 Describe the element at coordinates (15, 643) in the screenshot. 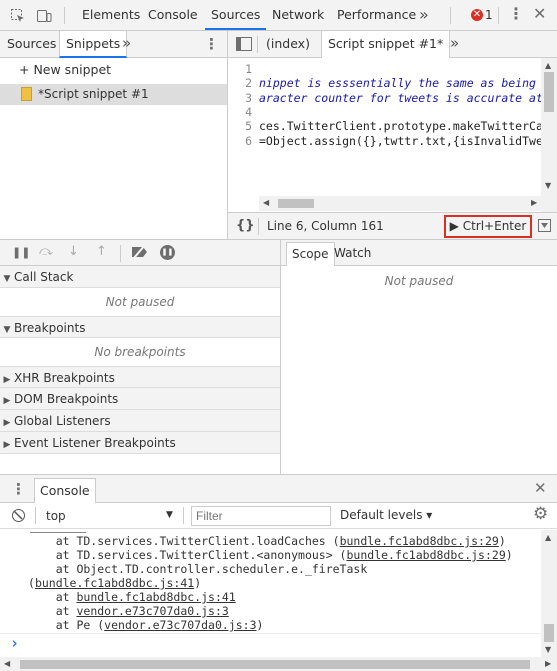

I see `prompt-icon: ›` at that location.